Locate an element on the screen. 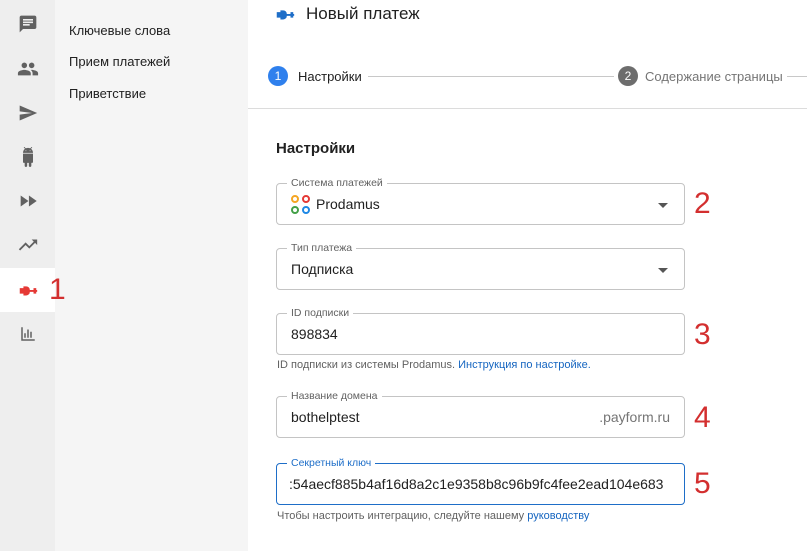 The width and height of the screenshot is (807, 551). double-chevron-icon is located at coordinates (28, 201).